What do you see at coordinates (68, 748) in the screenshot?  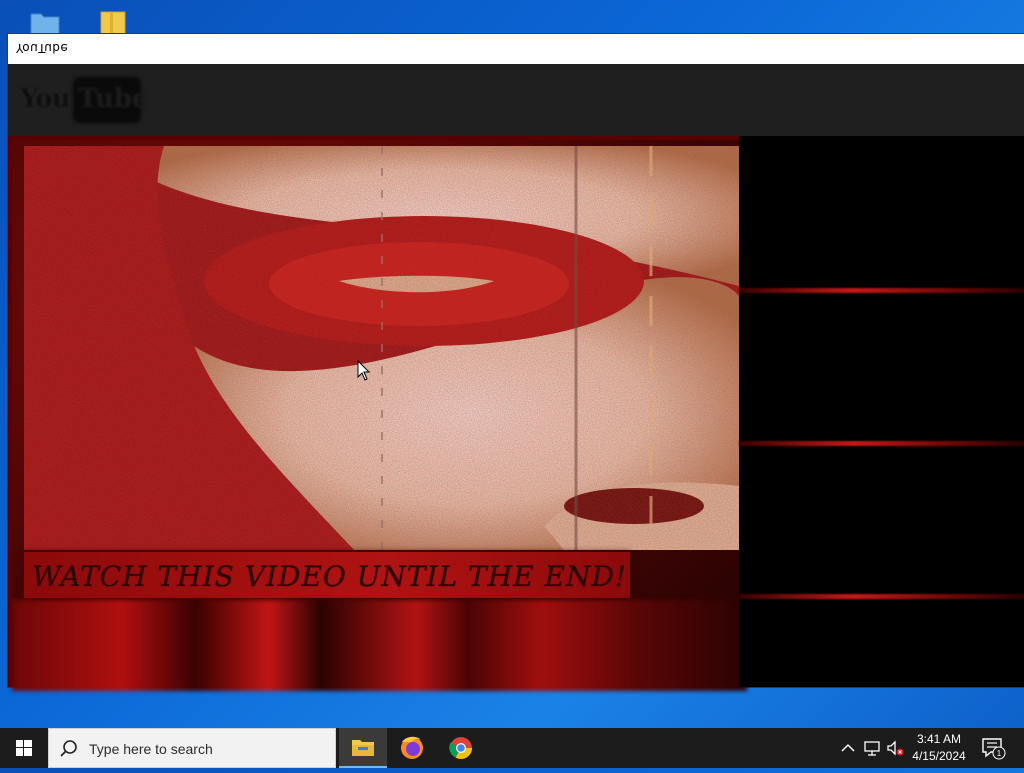 I see `search-icon` at bounding box center [68, 748].